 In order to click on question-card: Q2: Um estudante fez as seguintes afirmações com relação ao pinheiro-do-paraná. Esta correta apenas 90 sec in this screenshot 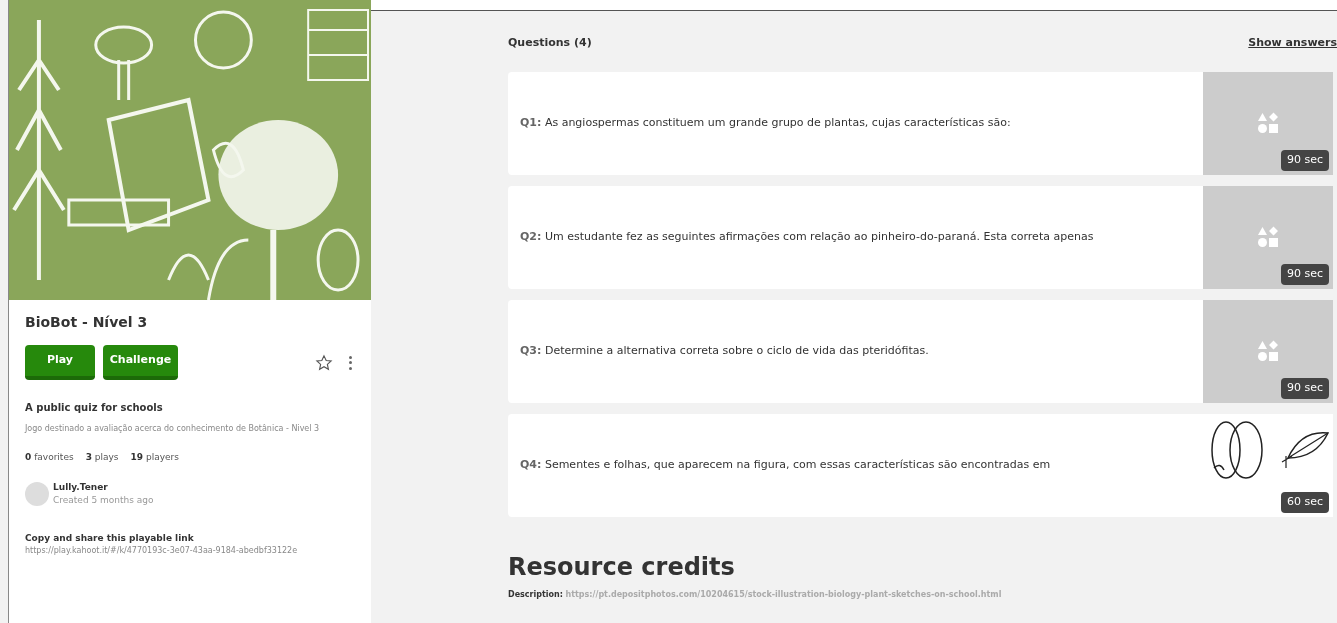, I will do `click(920, 237)`.